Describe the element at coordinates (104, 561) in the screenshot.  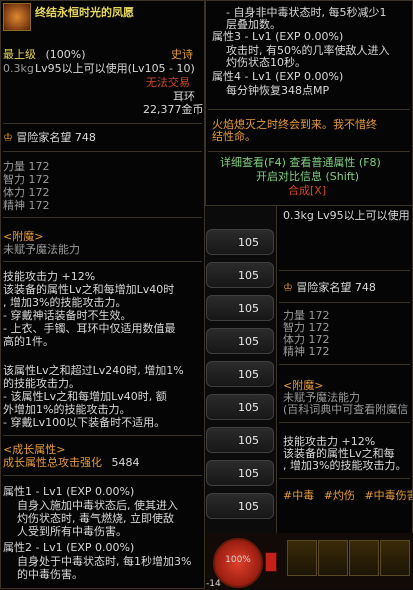
I see `attr2-desc: 自身处于中毒状态时, 每1秒增加3%` at that location.